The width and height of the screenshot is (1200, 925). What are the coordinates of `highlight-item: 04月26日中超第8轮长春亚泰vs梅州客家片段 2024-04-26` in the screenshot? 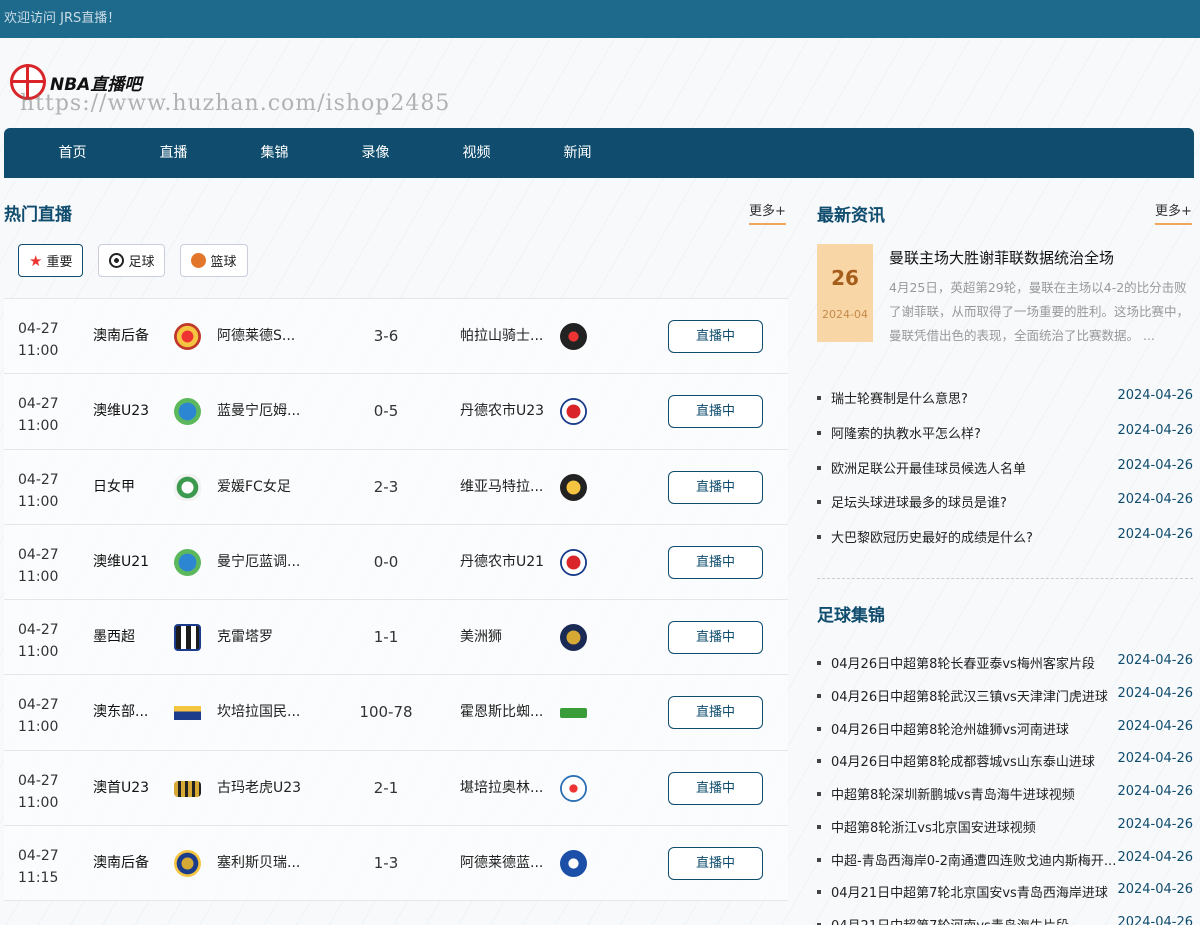 It's located at (1006, 663).